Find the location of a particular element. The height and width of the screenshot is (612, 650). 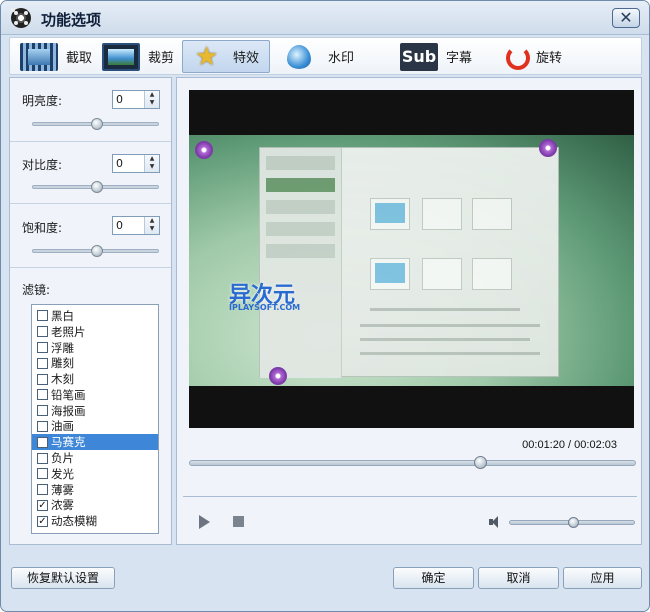

saturation-spinbox: 0 ▲ ▼ is located at coordinates (136, 225).